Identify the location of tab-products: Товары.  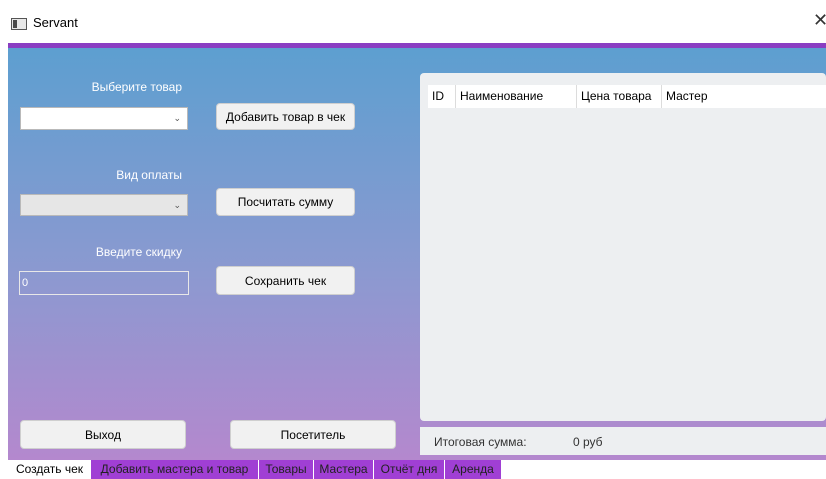
(286, 469).